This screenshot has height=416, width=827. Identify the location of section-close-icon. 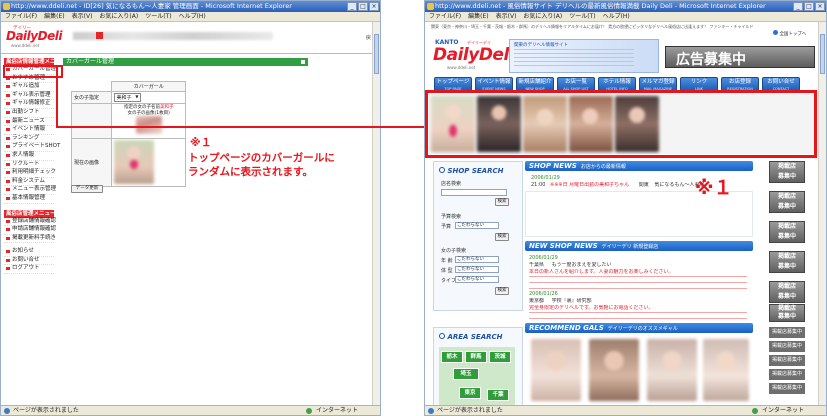
(303, 62).